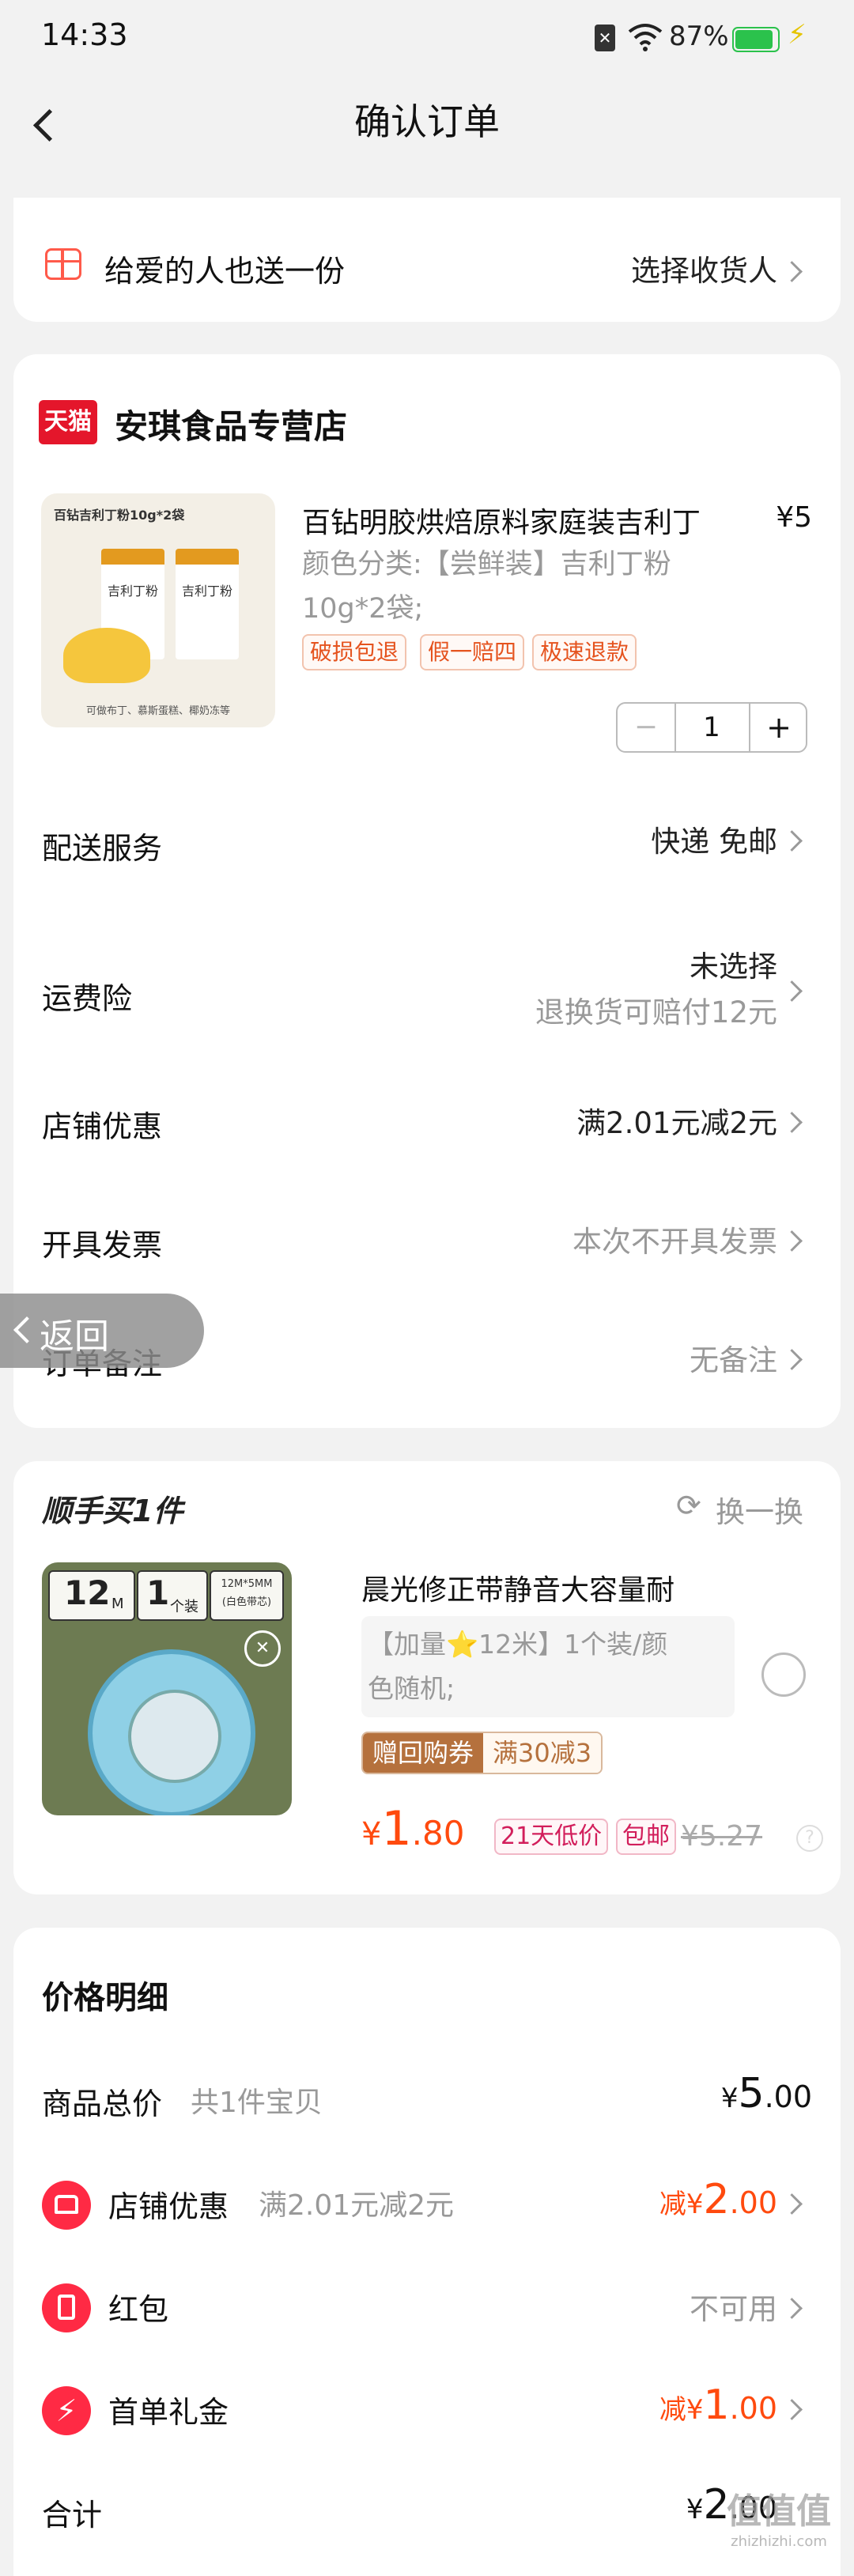 This screenshot has height=2576, width=854. I want to click on help-icon: ?, so click(809, 1838).